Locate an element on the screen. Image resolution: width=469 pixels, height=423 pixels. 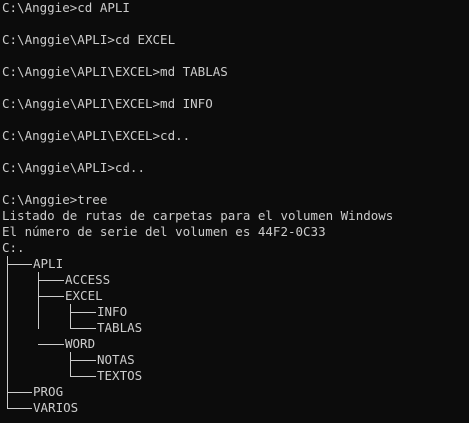
console-line: C:\Anggie\APLI>cd EXCEL is located at coordinates (89, 39).